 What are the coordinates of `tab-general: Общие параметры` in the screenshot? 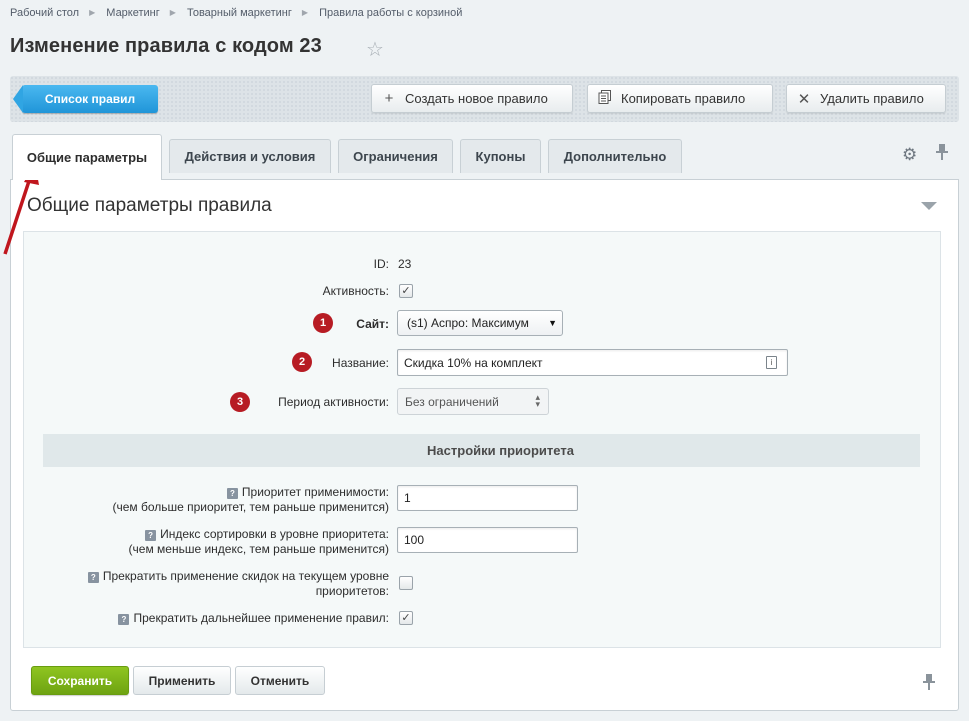 It's located at (87, 157).